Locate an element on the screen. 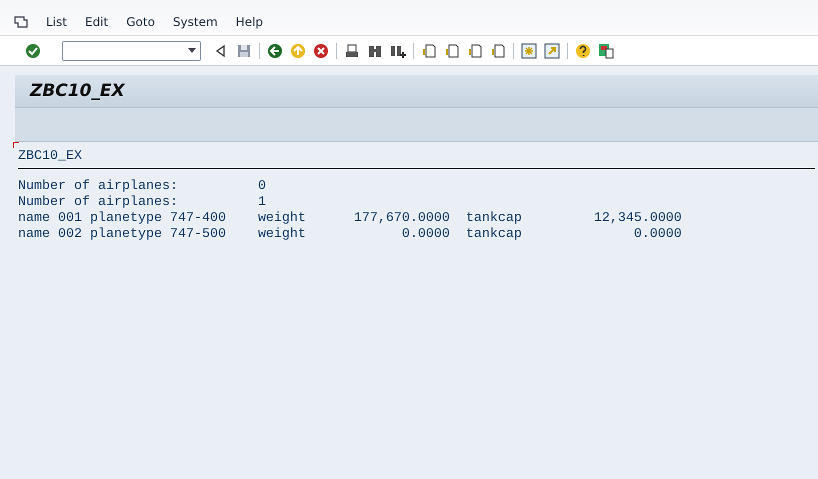  list-value: 0 is located at coordinates (262, 187).